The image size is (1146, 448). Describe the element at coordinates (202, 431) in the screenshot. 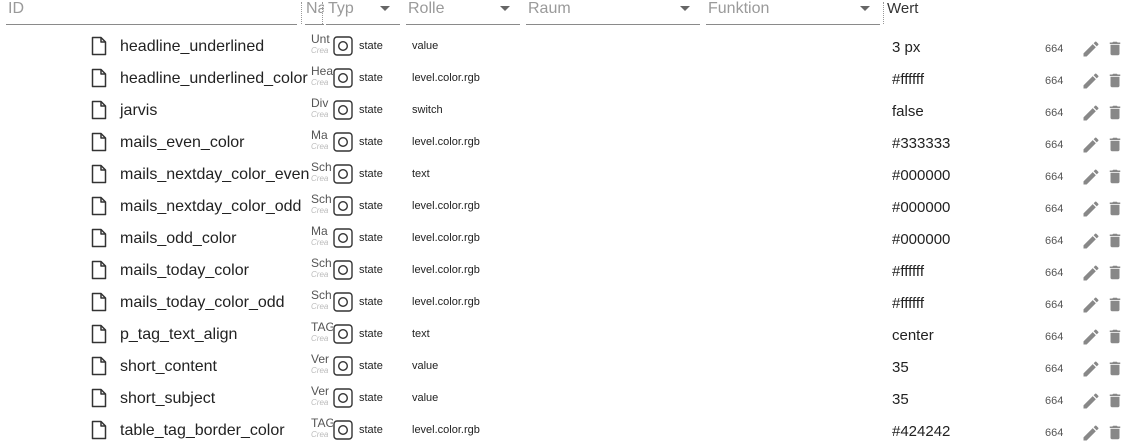

I see `object-id: table_tag_border_color` at that location.